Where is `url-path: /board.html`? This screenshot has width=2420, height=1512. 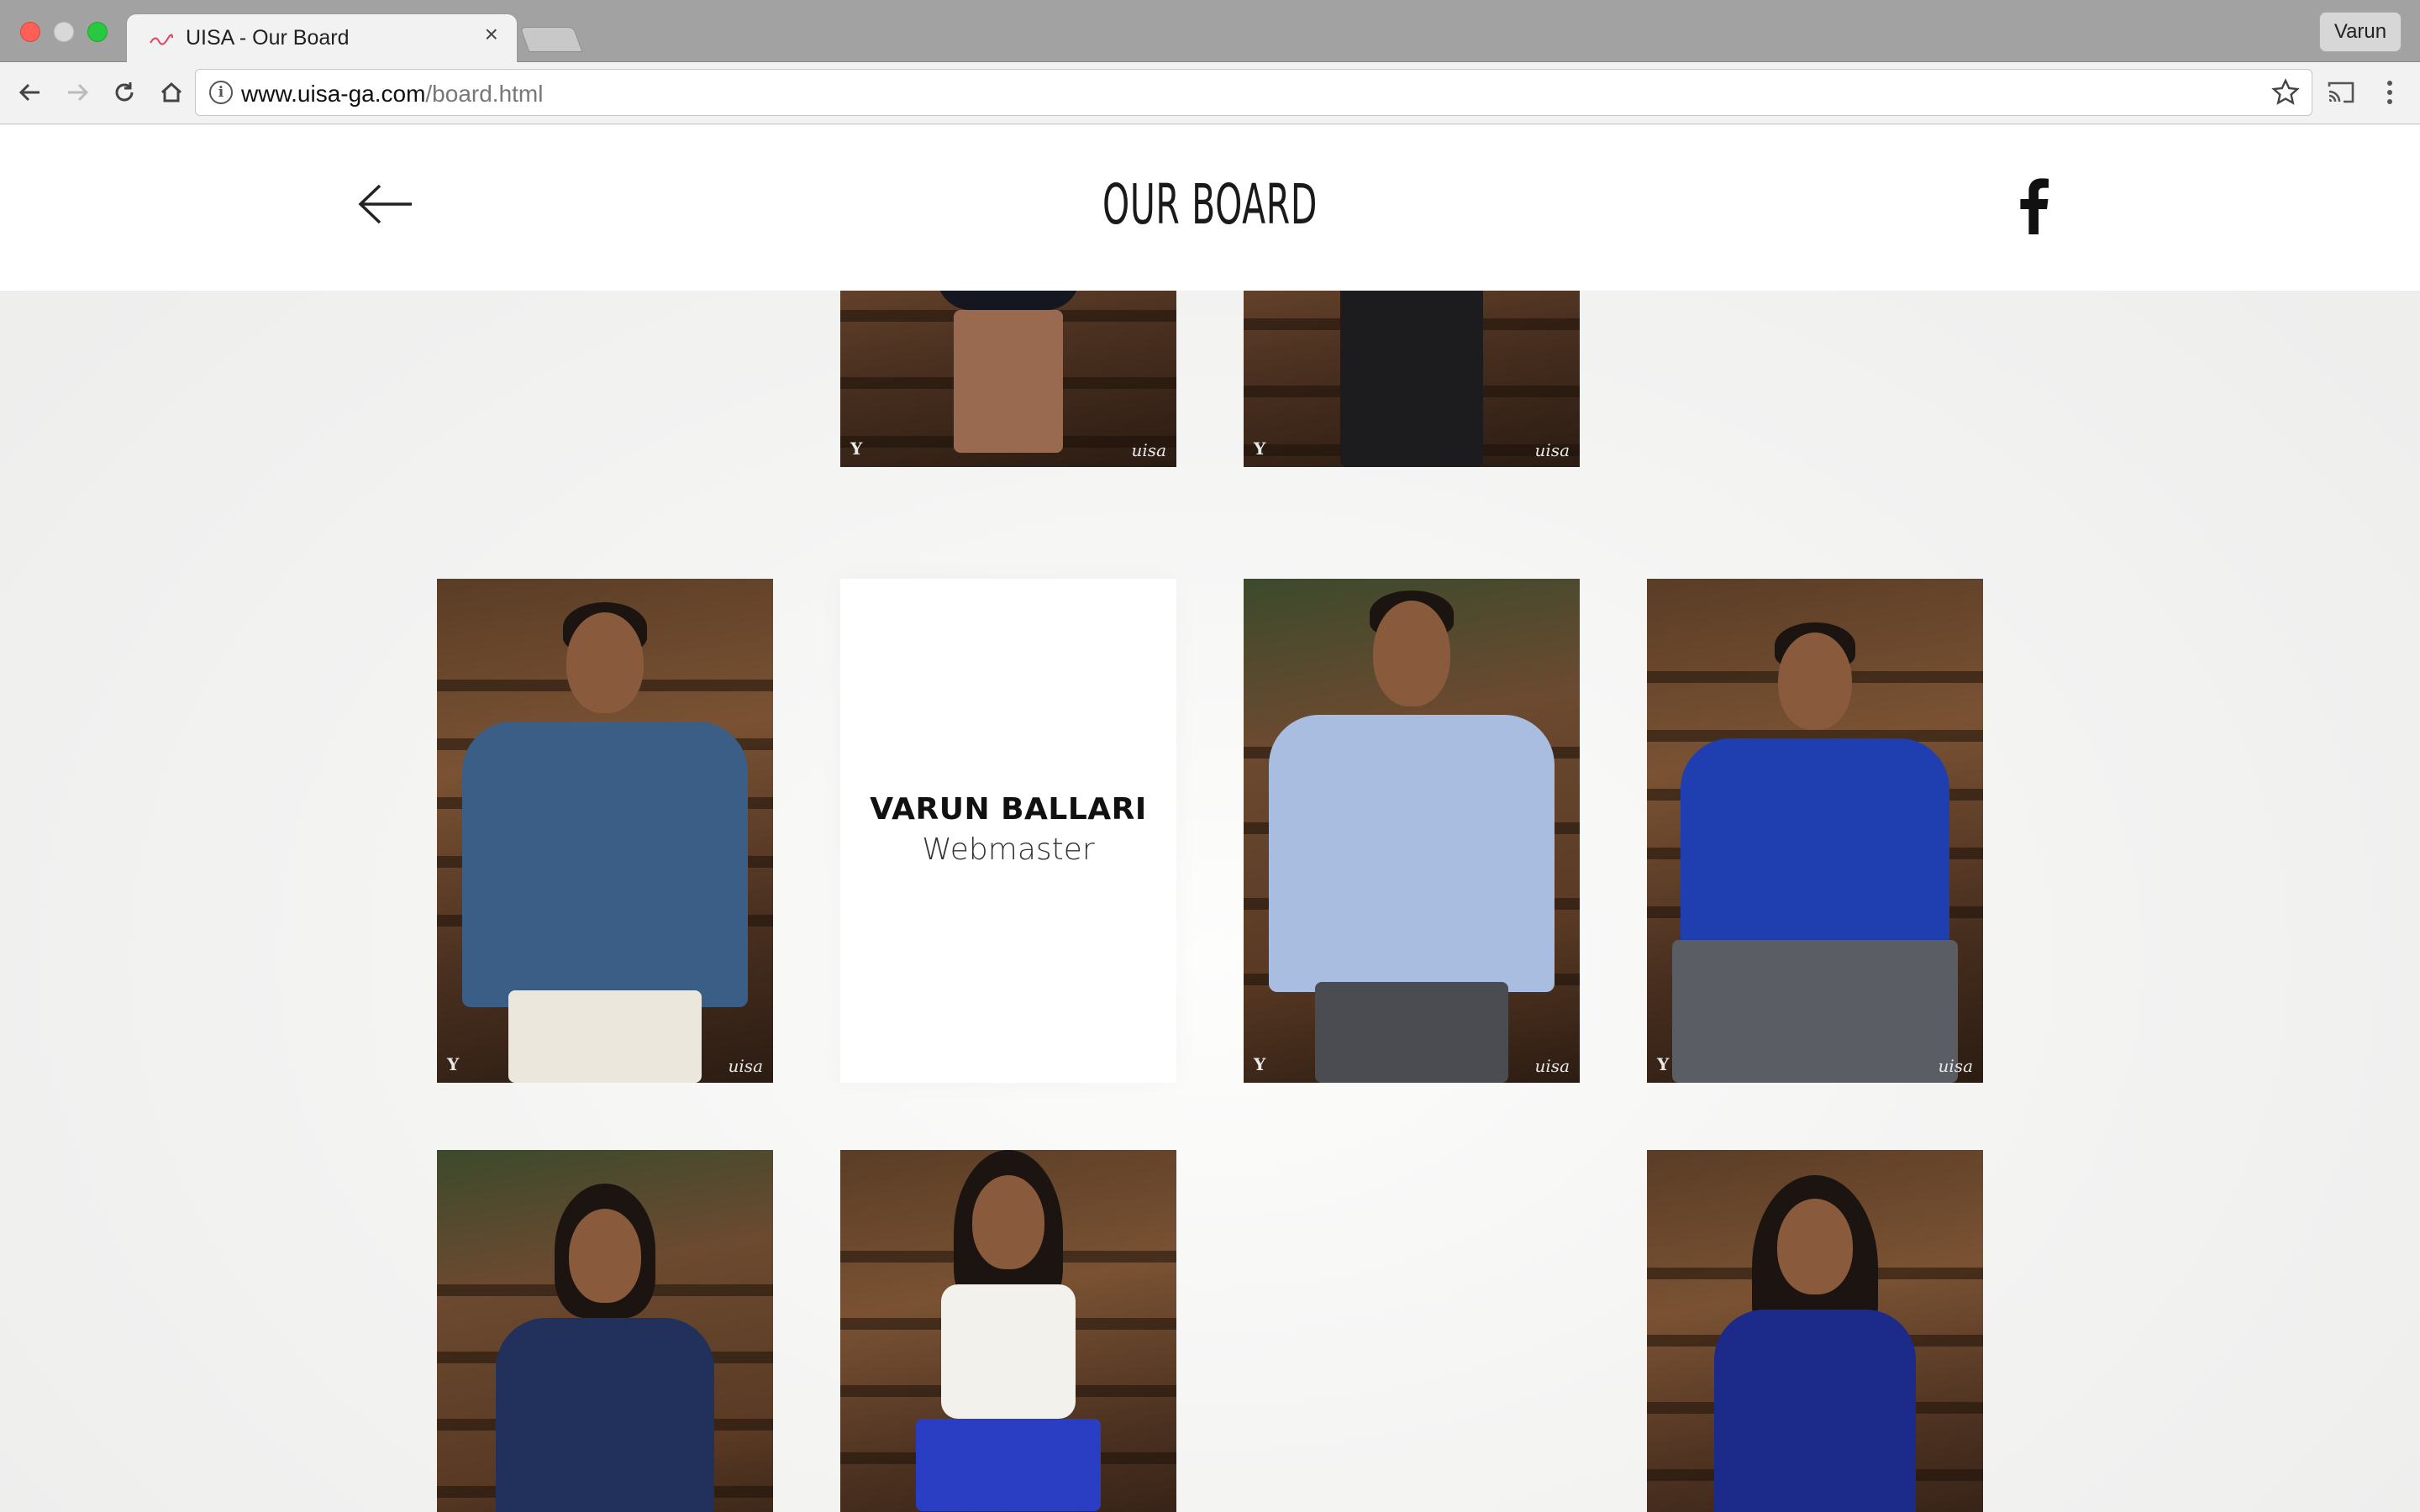
url-path: /board.html is located at coordinates (484, 94).